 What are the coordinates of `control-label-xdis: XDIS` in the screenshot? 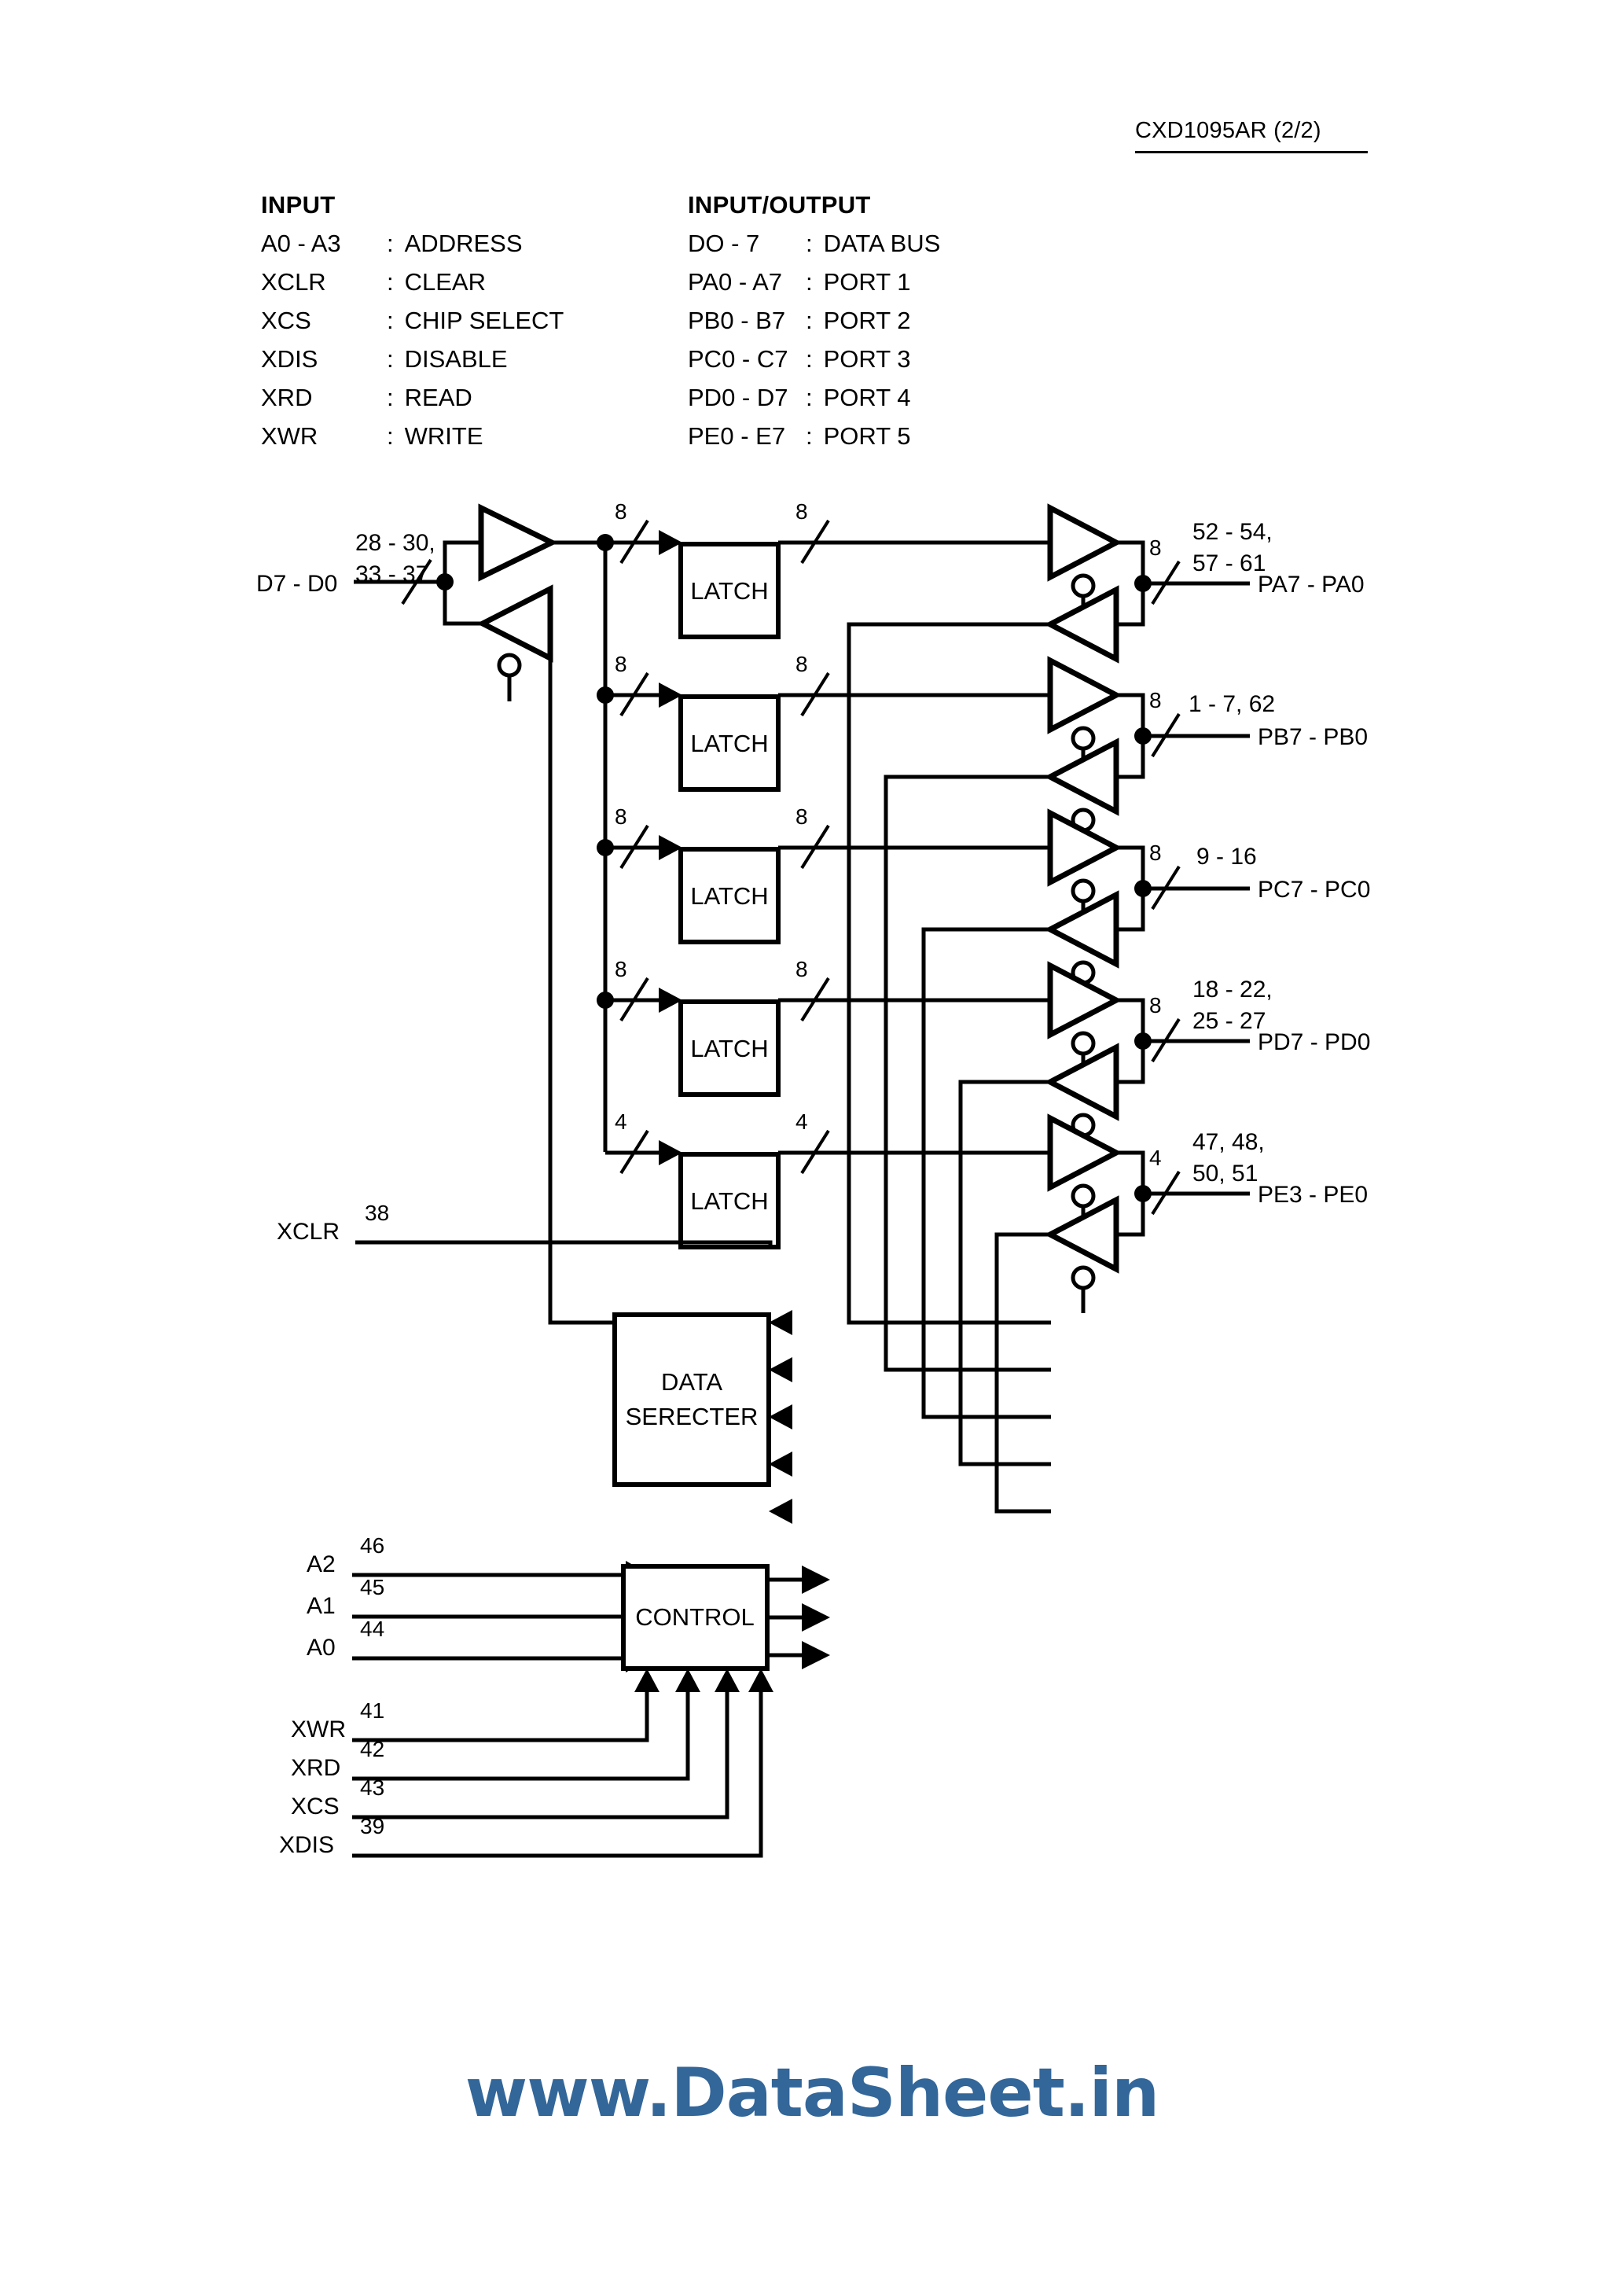 It's located at (306, 1845).